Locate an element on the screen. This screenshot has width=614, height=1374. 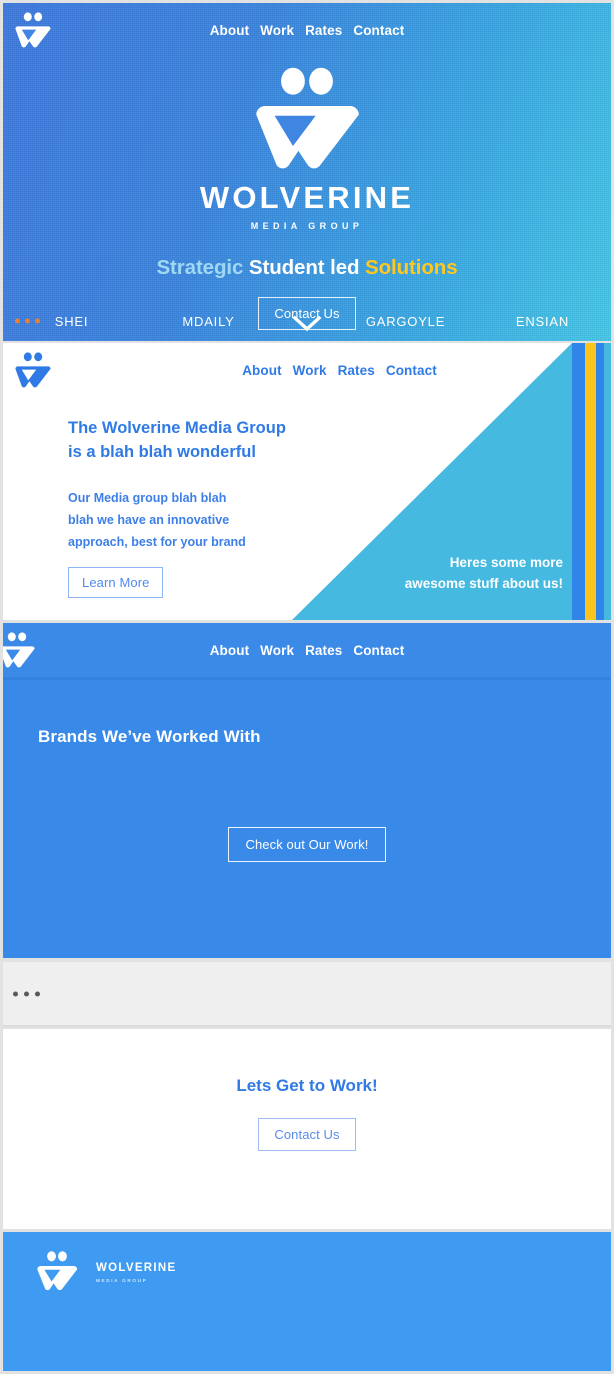
about-nav-logo-icon is located at coordinates (33, 370).